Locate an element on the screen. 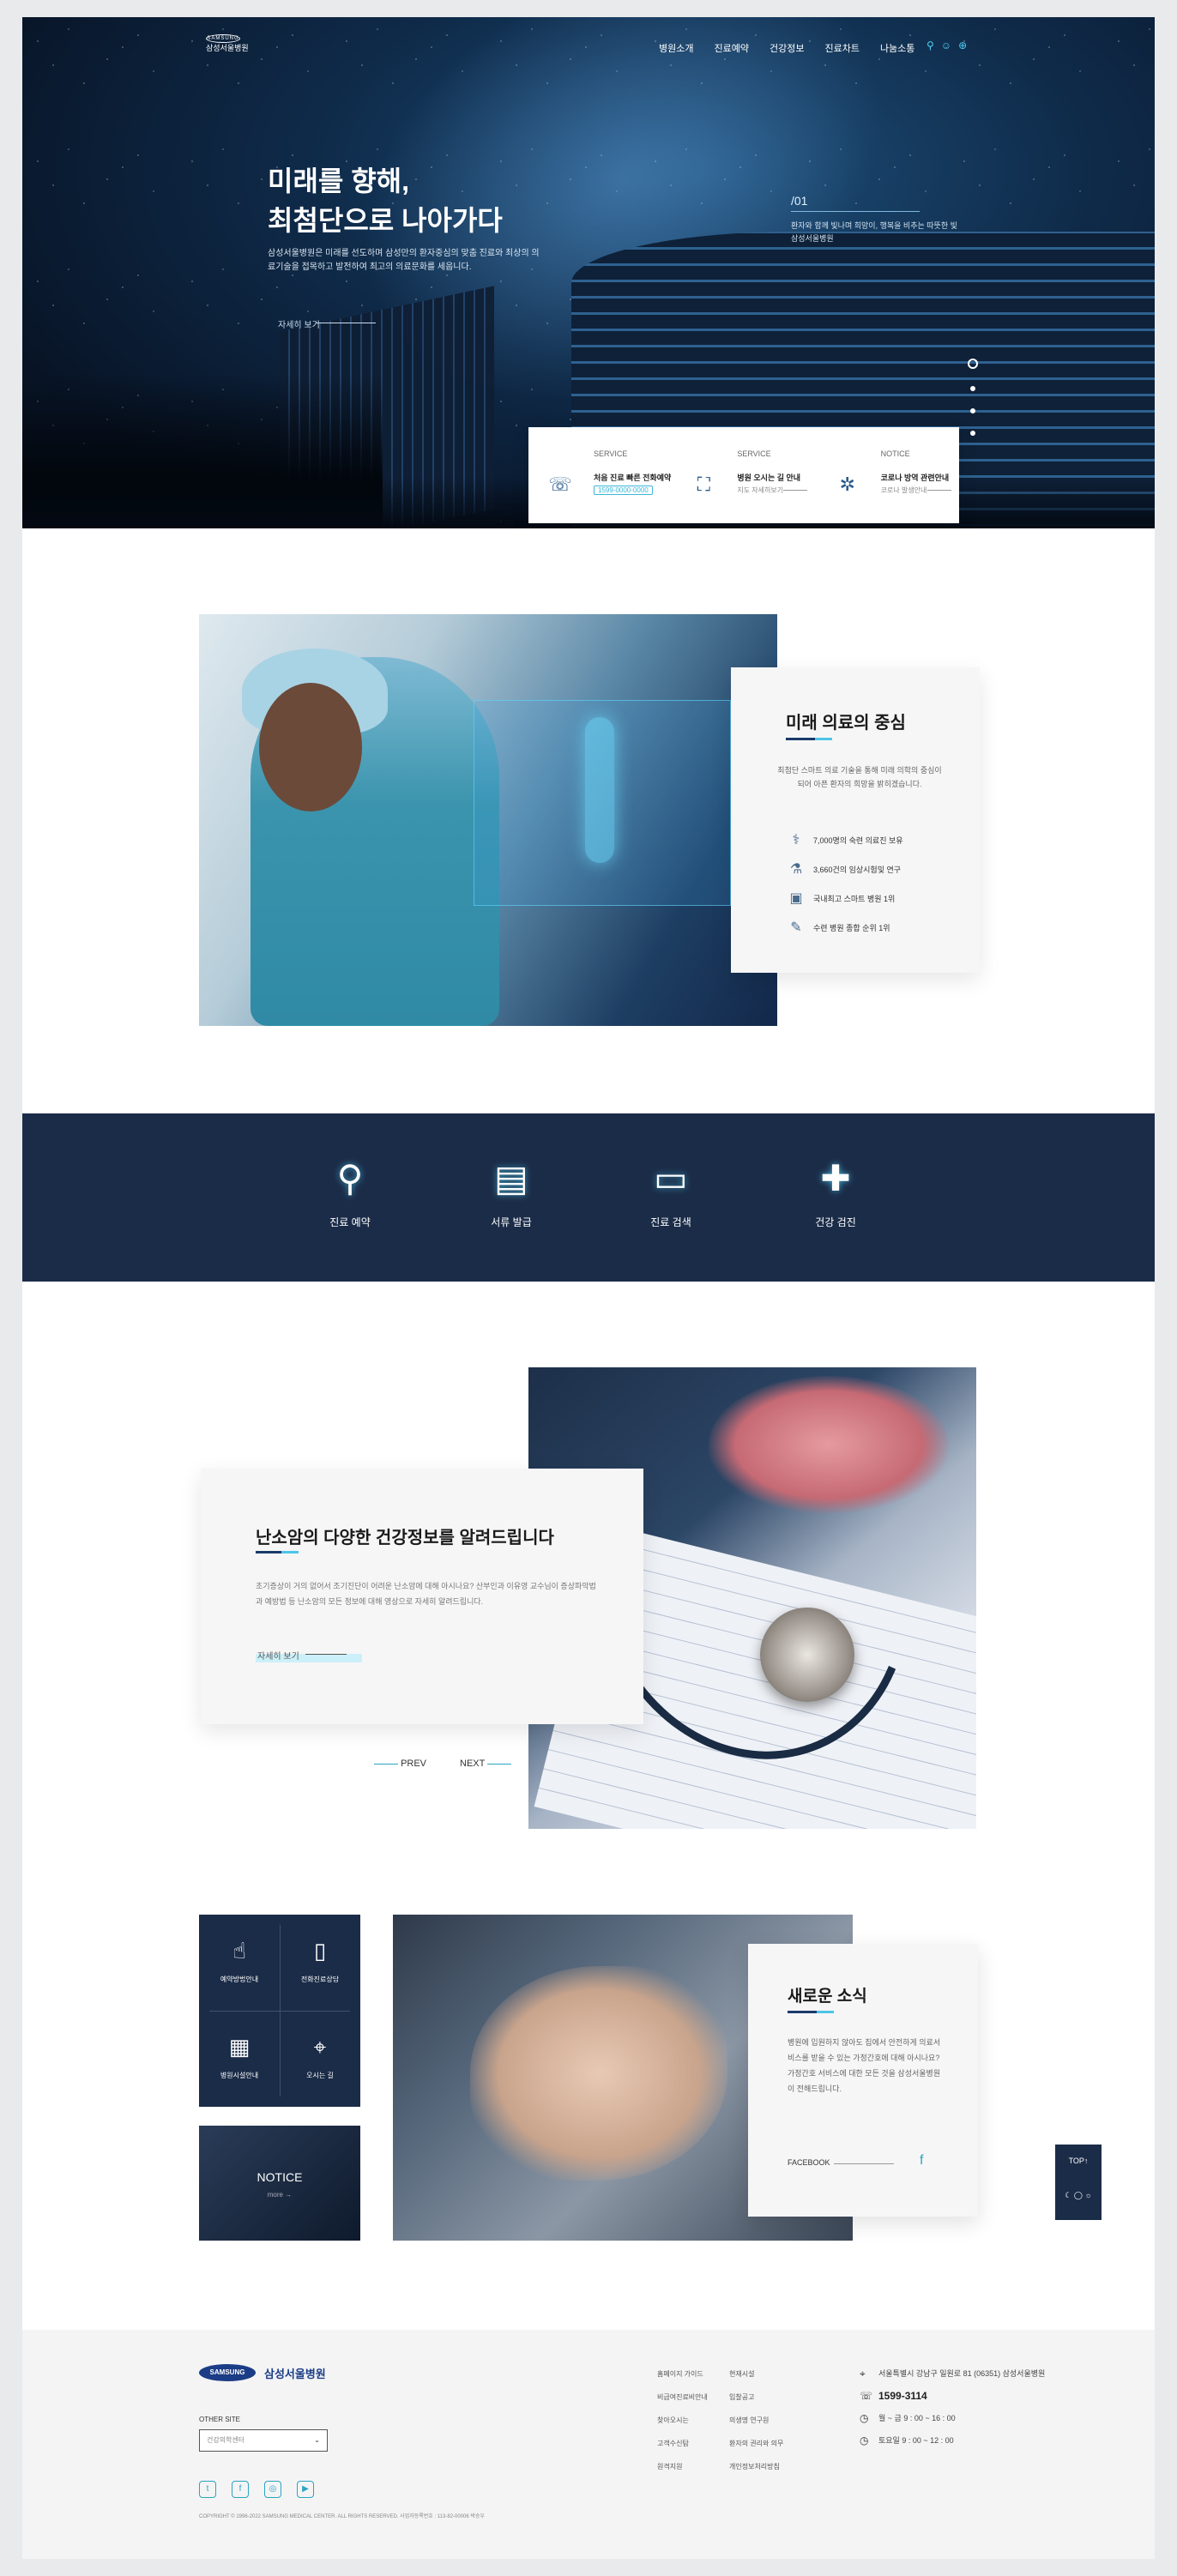 This screenshot has width=1177, height=2576. quick-item-map: SERVICE ⛶ 병원 오시는 길 안내 지도 자세히보기 is located at coordinates (743, 475).